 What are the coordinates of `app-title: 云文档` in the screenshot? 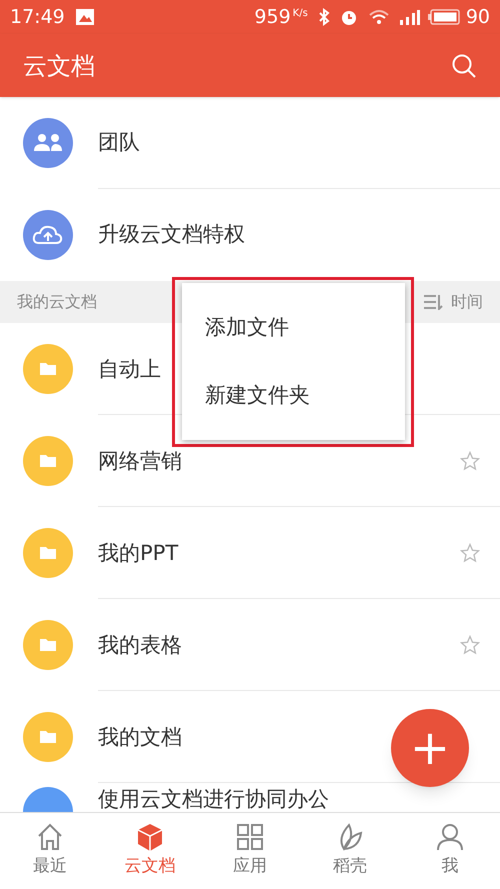 It's located at (59, 66).